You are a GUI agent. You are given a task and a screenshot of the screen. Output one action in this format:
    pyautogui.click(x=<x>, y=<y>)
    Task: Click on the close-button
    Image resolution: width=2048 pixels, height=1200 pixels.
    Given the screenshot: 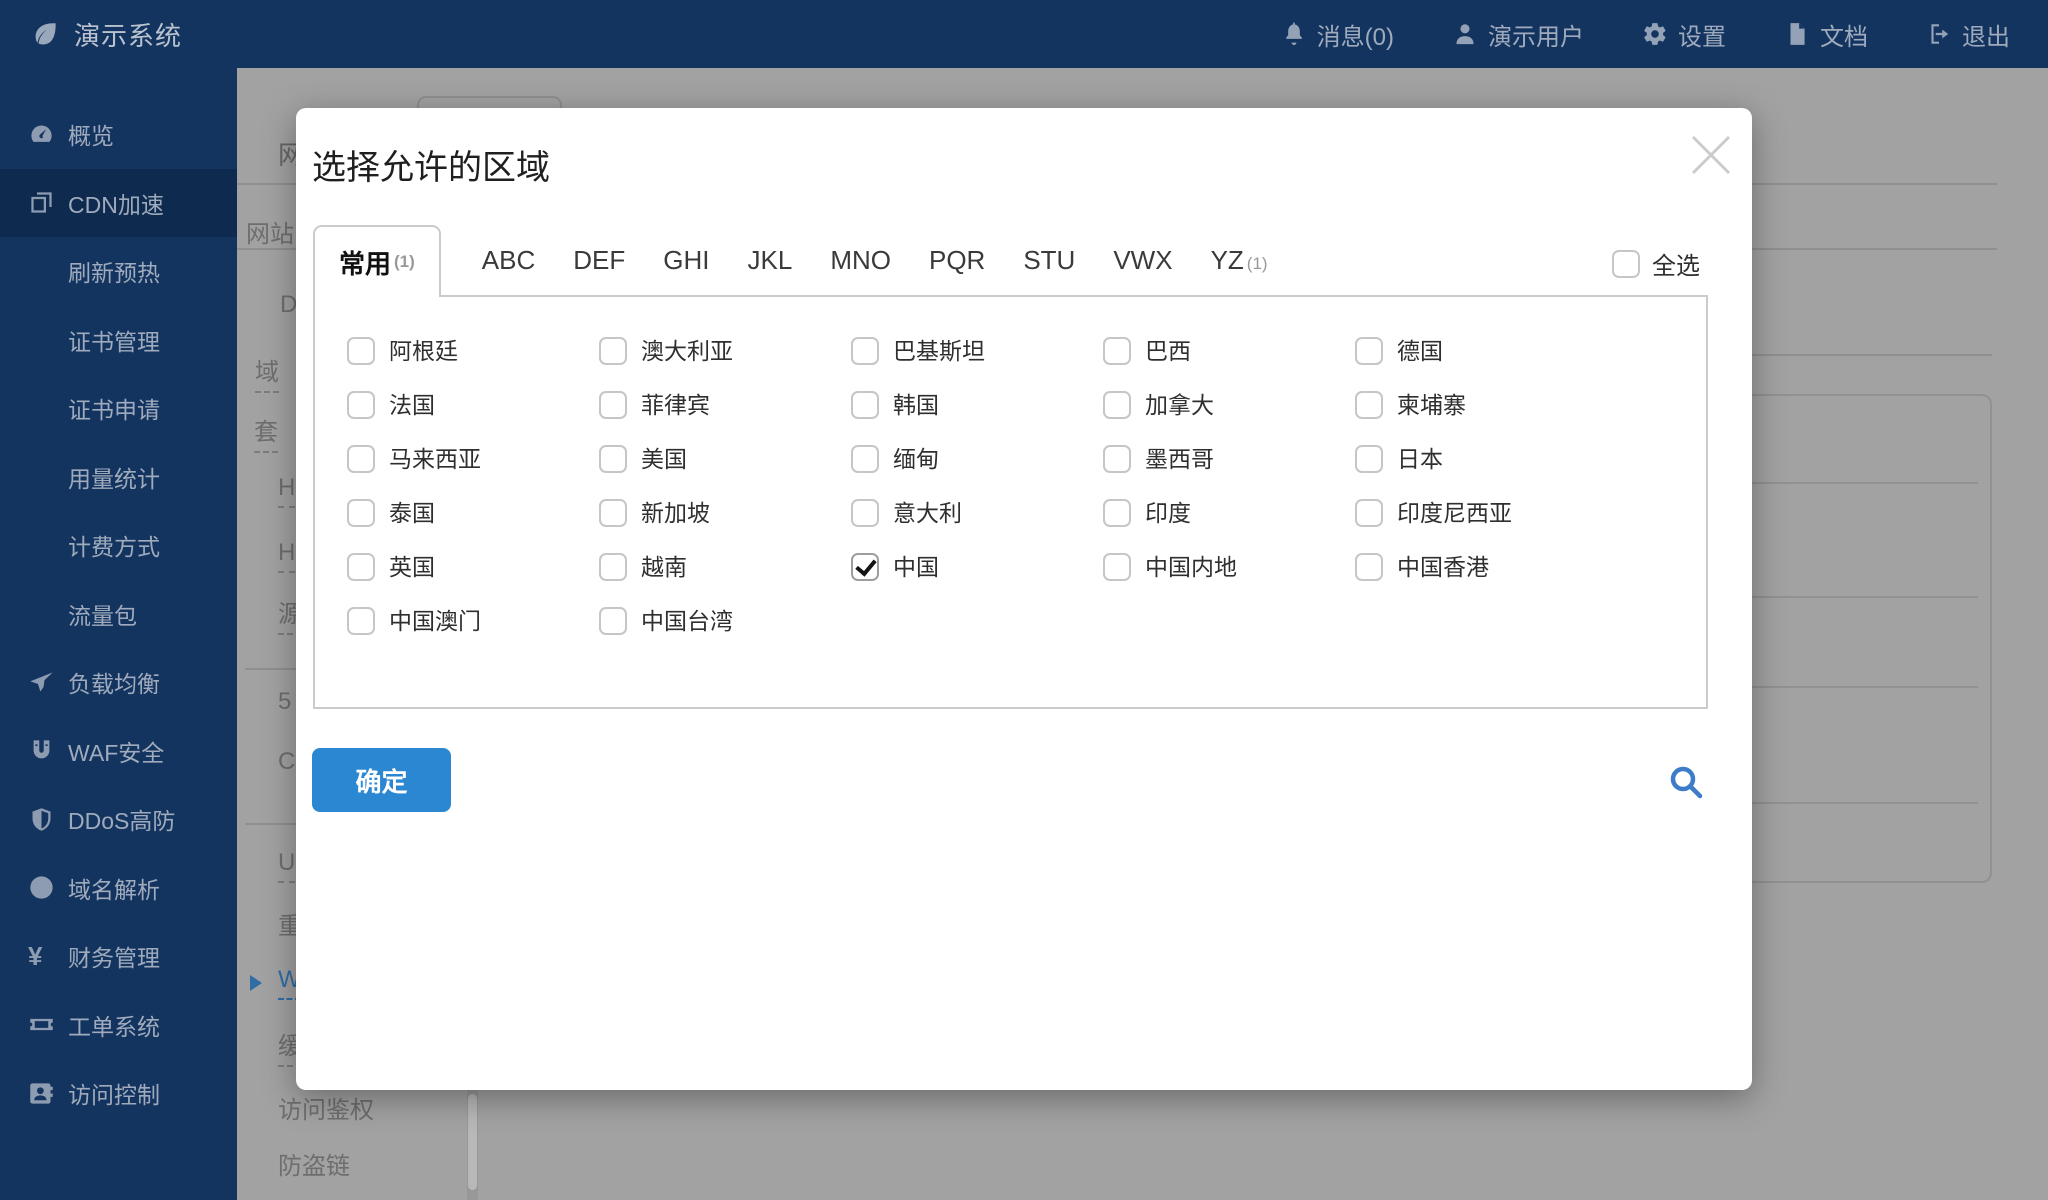 What is the action you would take?
    pyautogui.click(x=1711, y=155)
    